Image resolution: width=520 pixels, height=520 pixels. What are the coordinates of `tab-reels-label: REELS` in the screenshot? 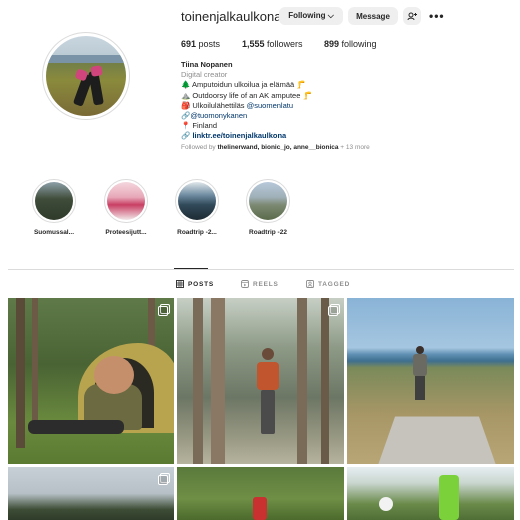 It's located at (266, 284).